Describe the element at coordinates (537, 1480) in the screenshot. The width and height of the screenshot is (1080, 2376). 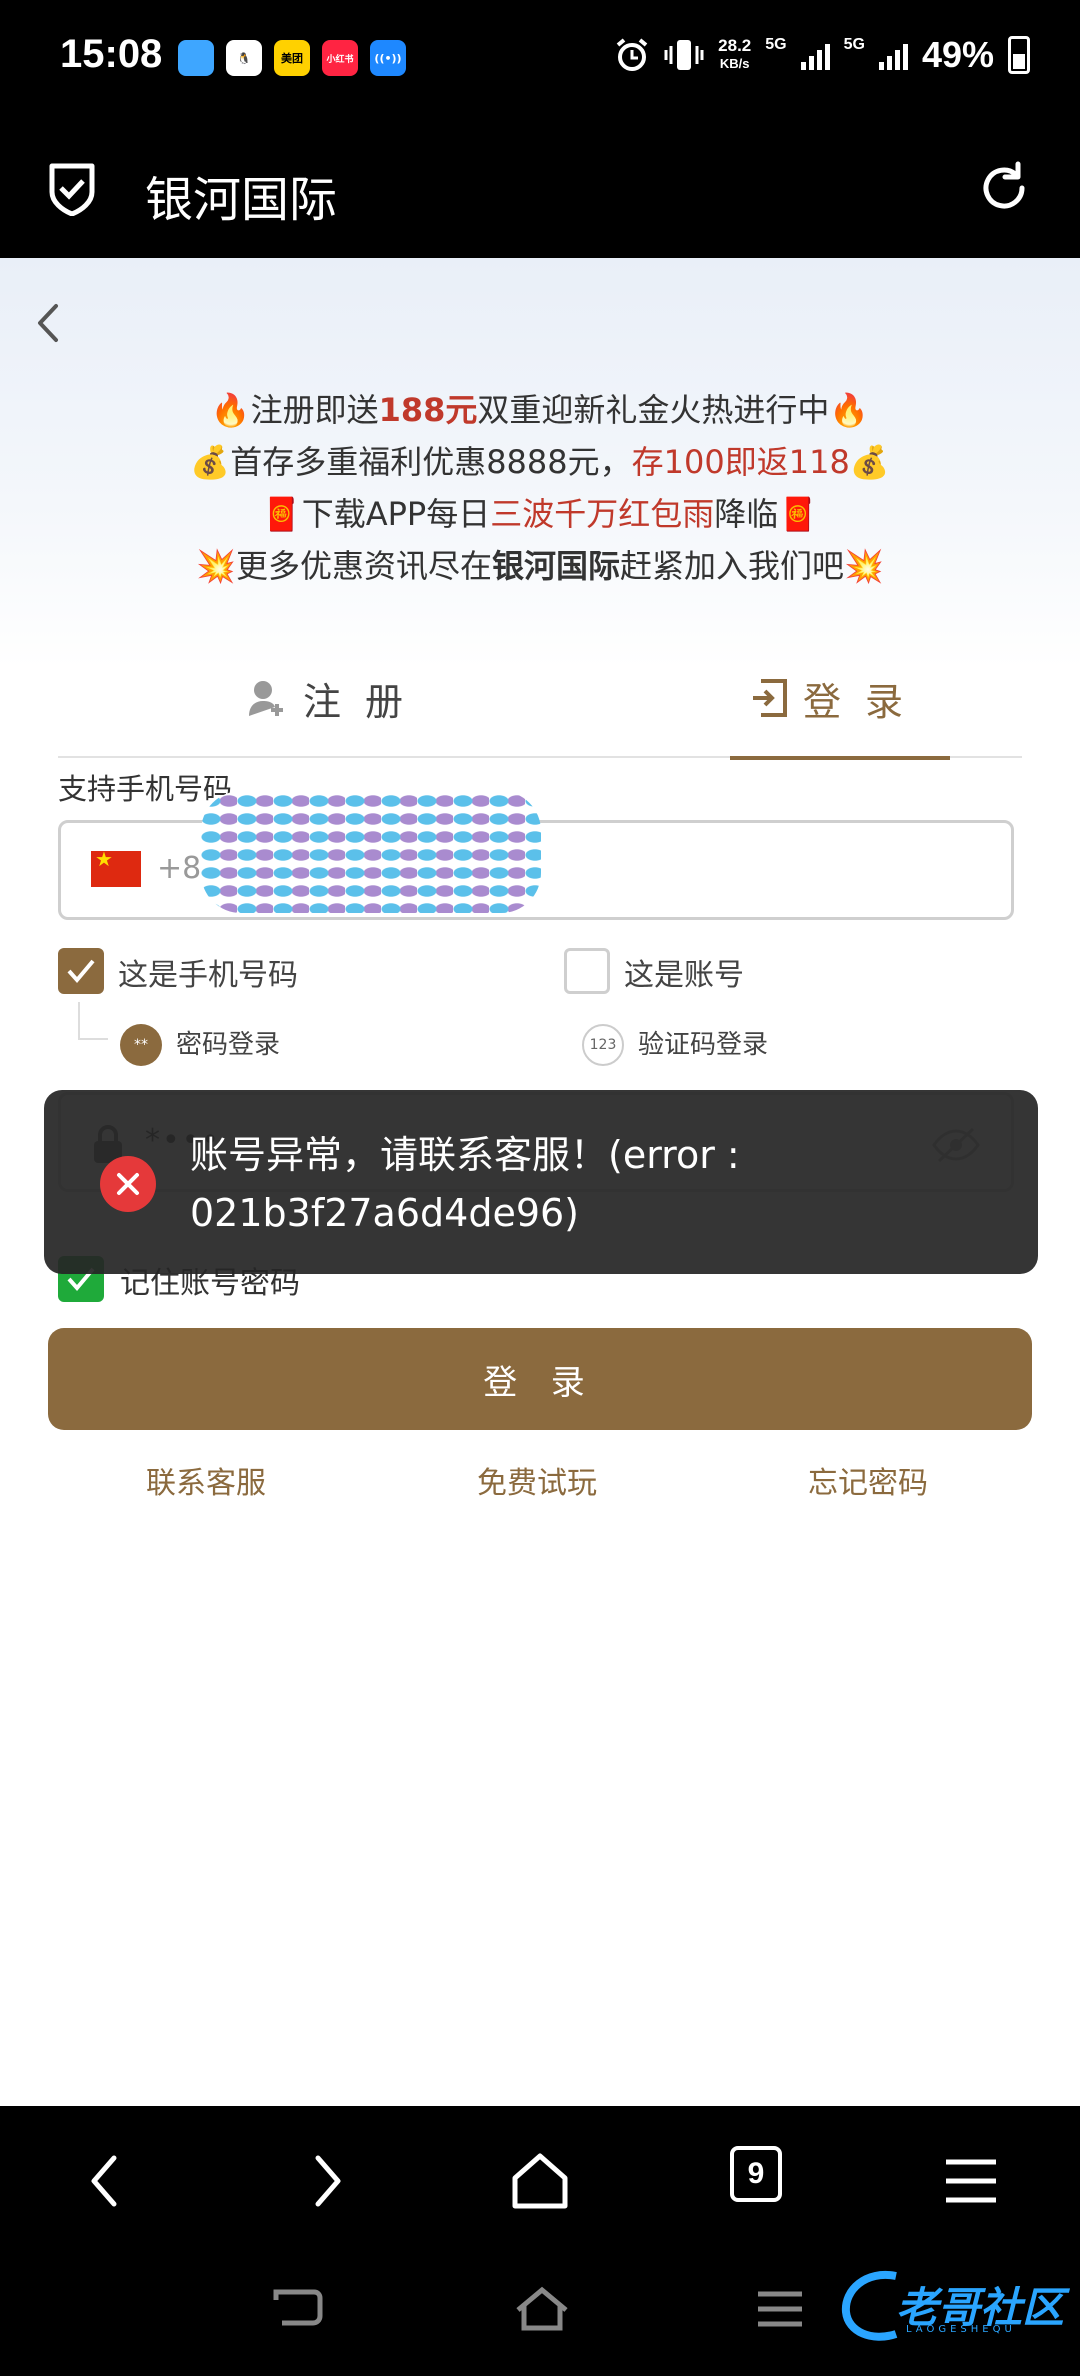
I see `free-trial-link: 免费试玩` at that location.